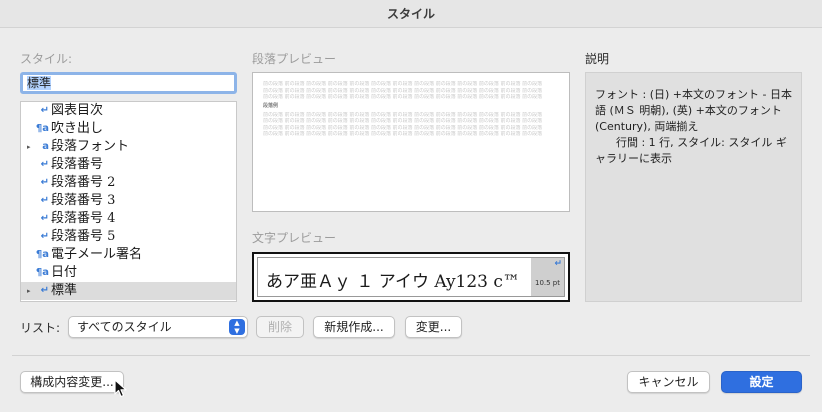 The height and width of the screenshot is (412, 822). What do you see at coordinates (128, 83) in the screenshot?
I see `style-name-input: 標準` at bounding box center [128, 83].